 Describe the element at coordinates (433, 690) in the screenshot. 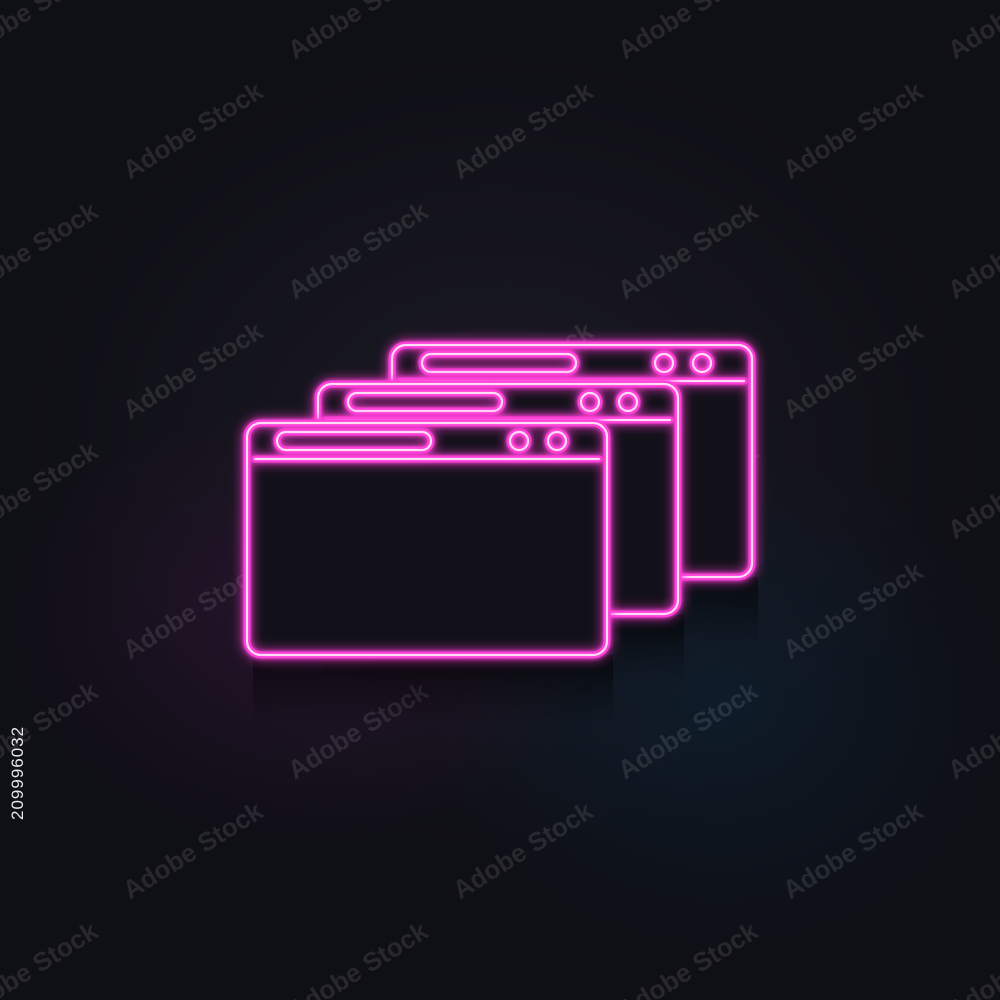

I see `window-shadow` at that location.